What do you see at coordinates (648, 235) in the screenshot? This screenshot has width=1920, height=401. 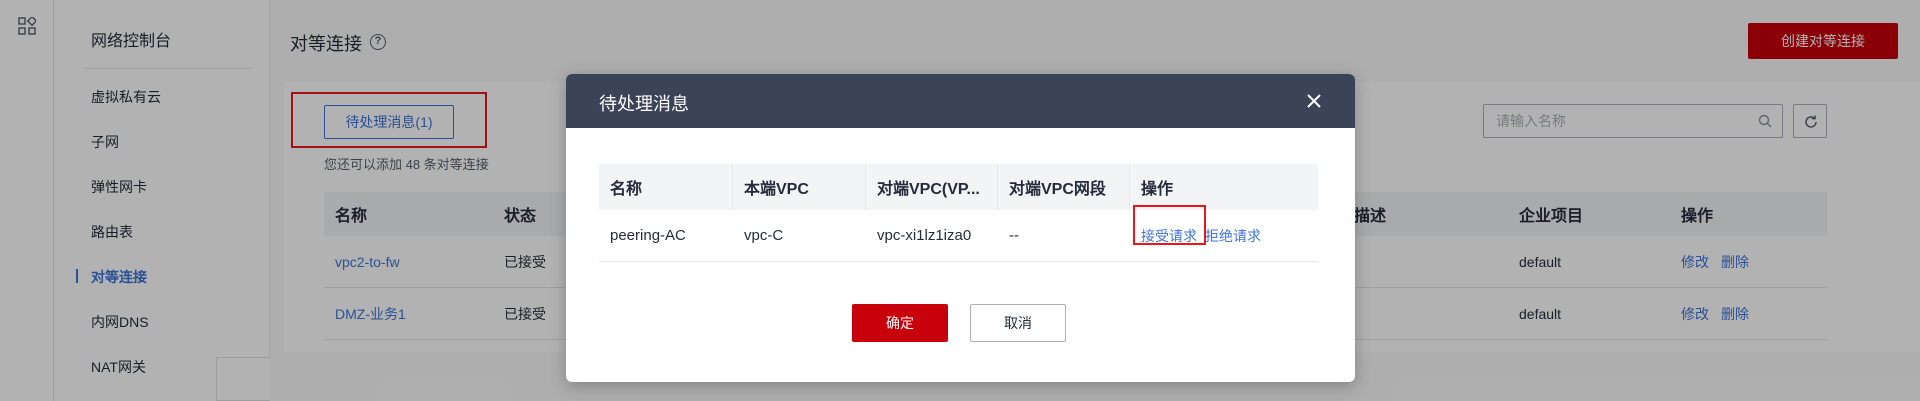 I see `row-name: peering-AC` at bounding box center [648, 235].